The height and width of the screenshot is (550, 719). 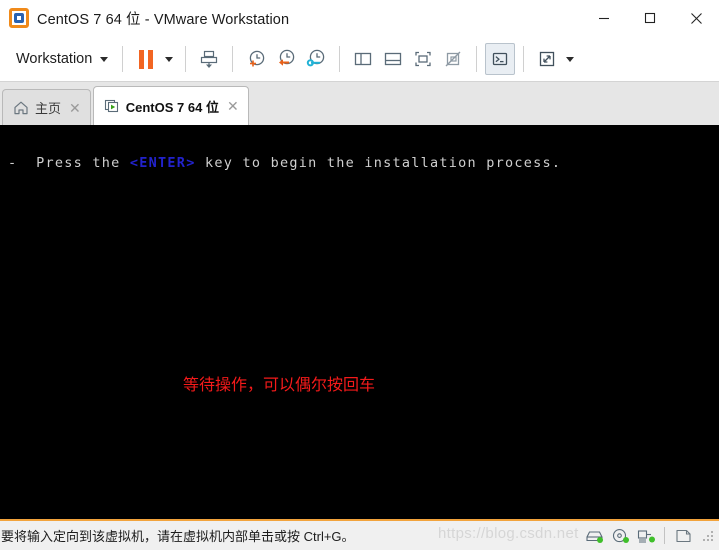 What do you see at coordinates (620, 536) in the screenshot?
I see `status-cdrom-icon` at bounding box center [620, 536].